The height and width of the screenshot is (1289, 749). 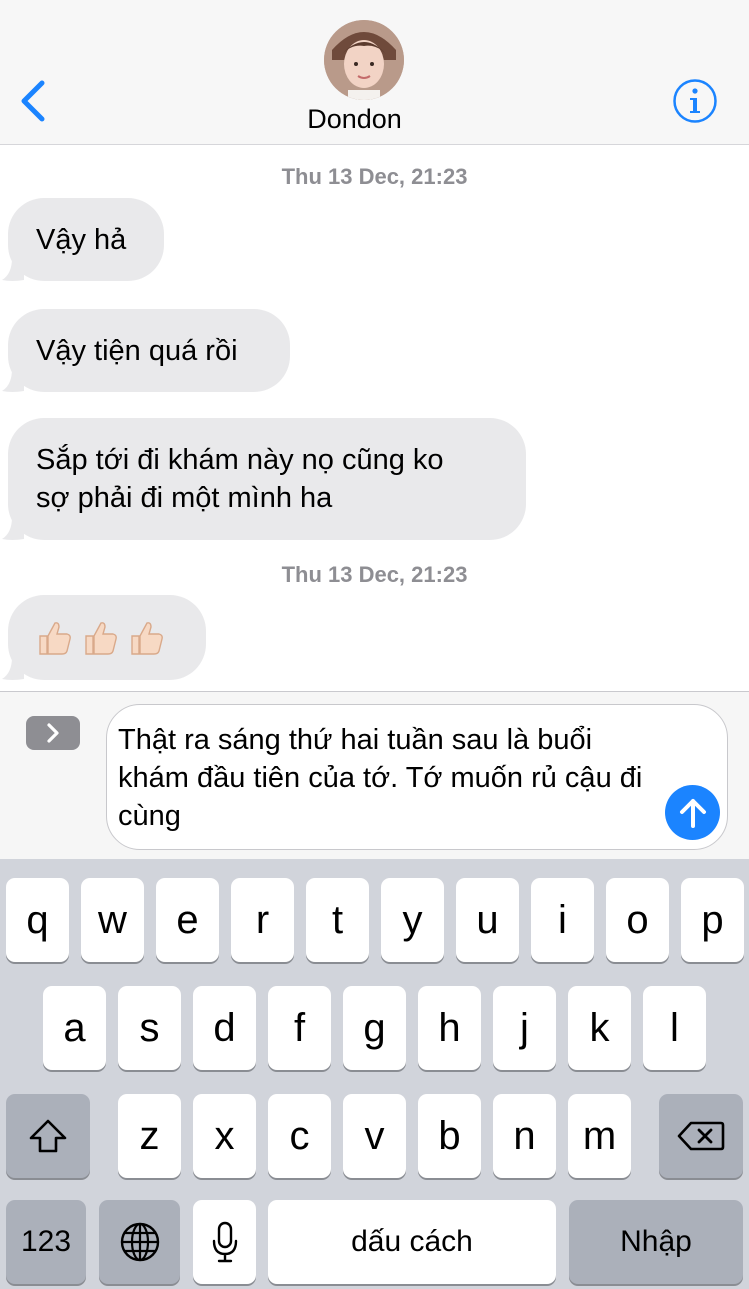 What do you see at coordinates (184, 498) in the screenshot?
I see `message-line: sợ phải đi một mình ha` at bounding box center [184, 498].